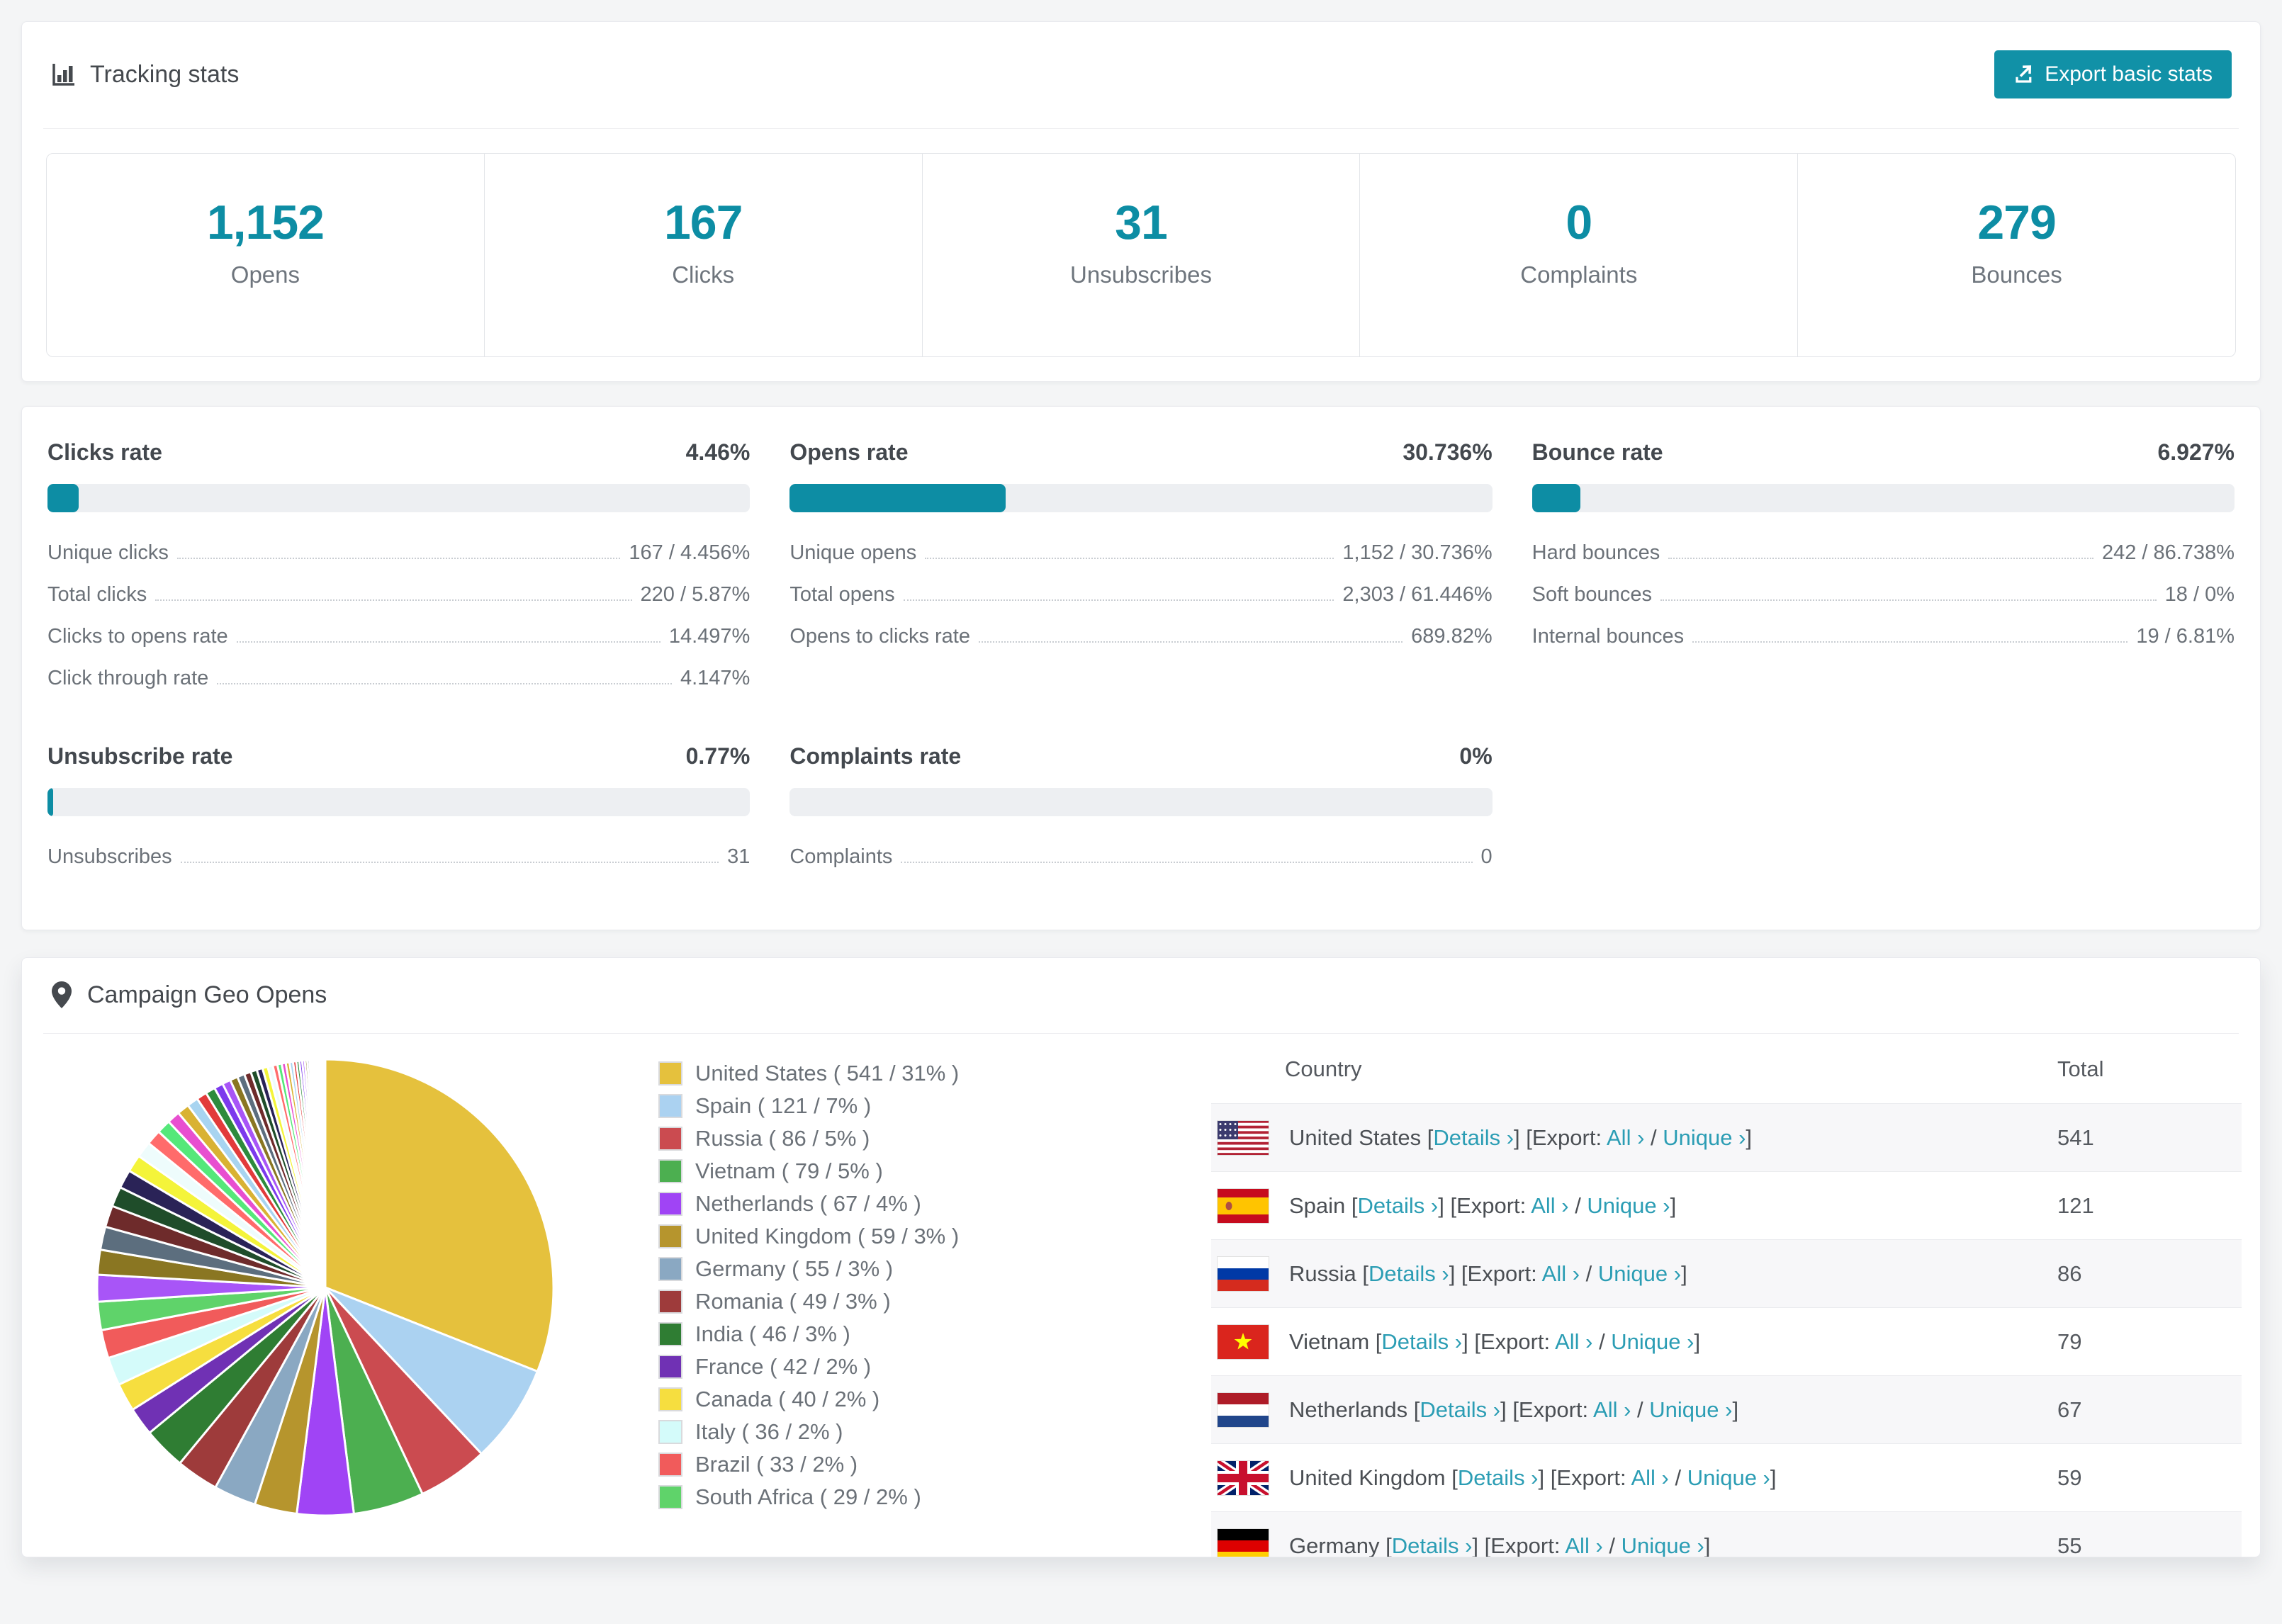 Image resolution: width=2282 pixels, height=1624 pixels. What do you see at coordinates (1141, 274) in the screenshot?
I see `unsubscribes-label: Unsubscribes` at bounding box center [1141, 274].